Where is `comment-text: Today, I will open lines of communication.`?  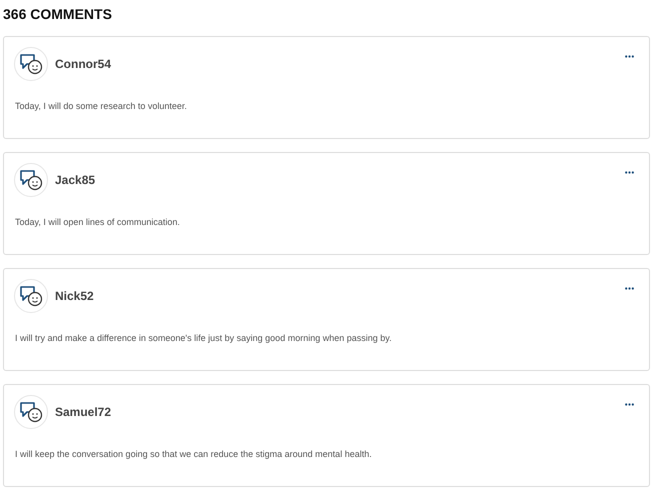 comment-text: Today, I will open lines of communication. is located at coordinates (98, 222).